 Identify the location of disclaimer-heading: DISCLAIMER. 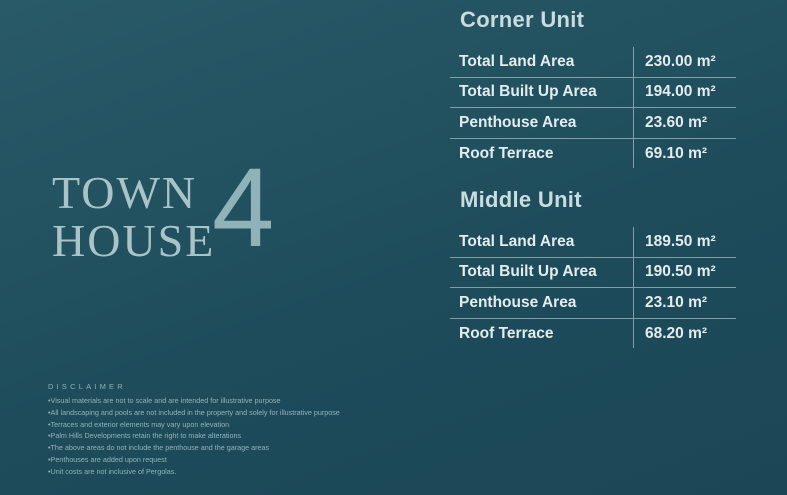
(87, 386).